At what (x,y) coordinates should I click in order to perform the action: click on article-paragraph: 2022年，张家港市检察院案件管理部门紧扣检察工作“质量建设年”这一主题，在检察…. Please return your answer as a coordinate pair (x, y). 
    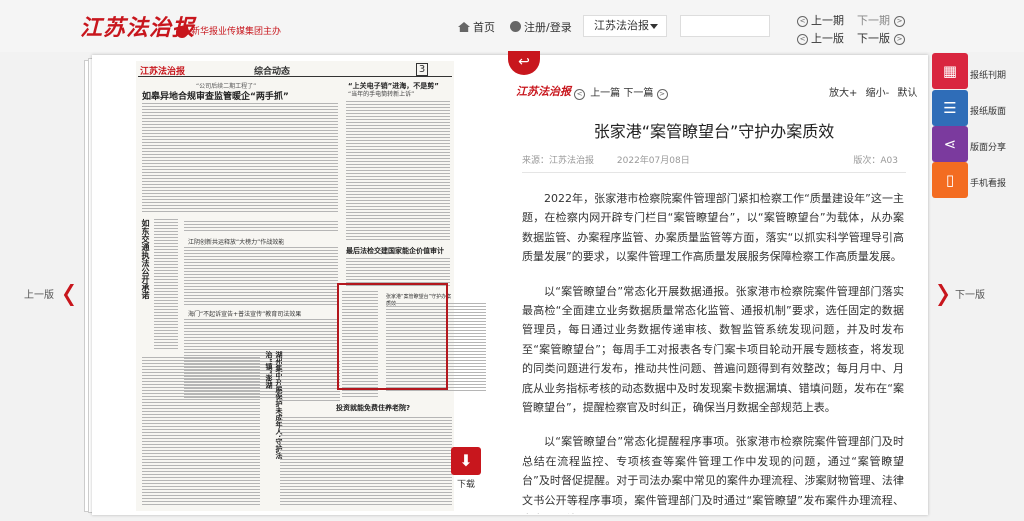
    Looking at the image, I should click on (713, 228).